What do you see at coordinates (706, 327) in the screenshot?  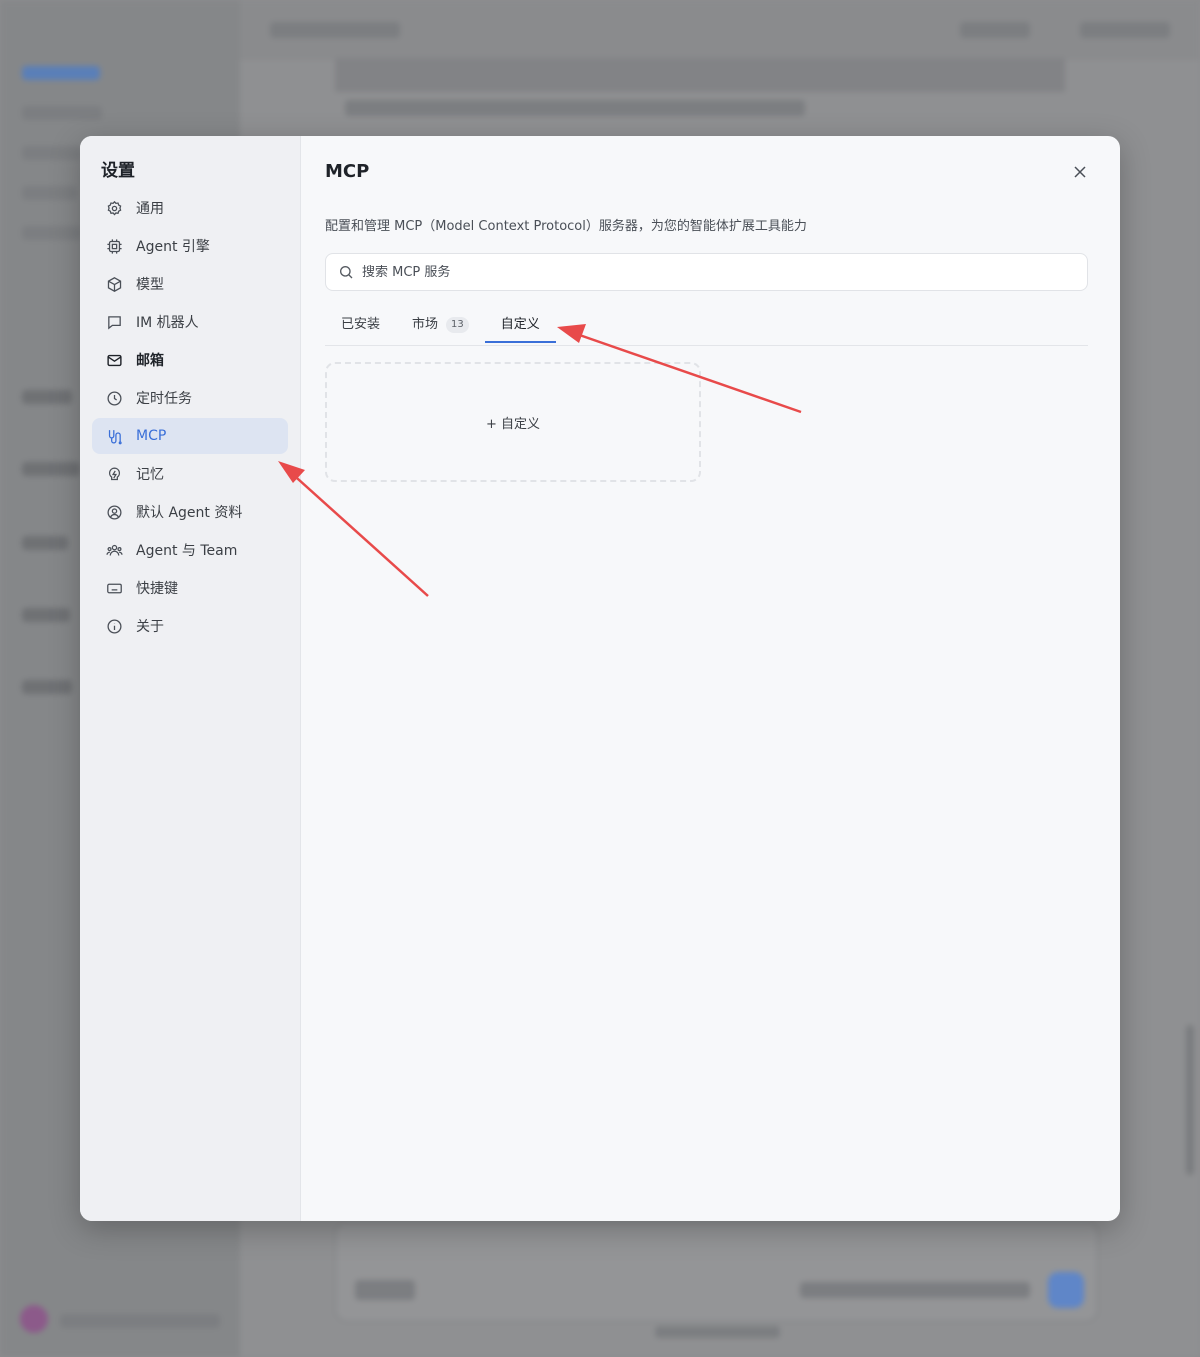 I see `mcp-tabs: 已安装 市场 13 自定义` at bounding box center [706, 327].